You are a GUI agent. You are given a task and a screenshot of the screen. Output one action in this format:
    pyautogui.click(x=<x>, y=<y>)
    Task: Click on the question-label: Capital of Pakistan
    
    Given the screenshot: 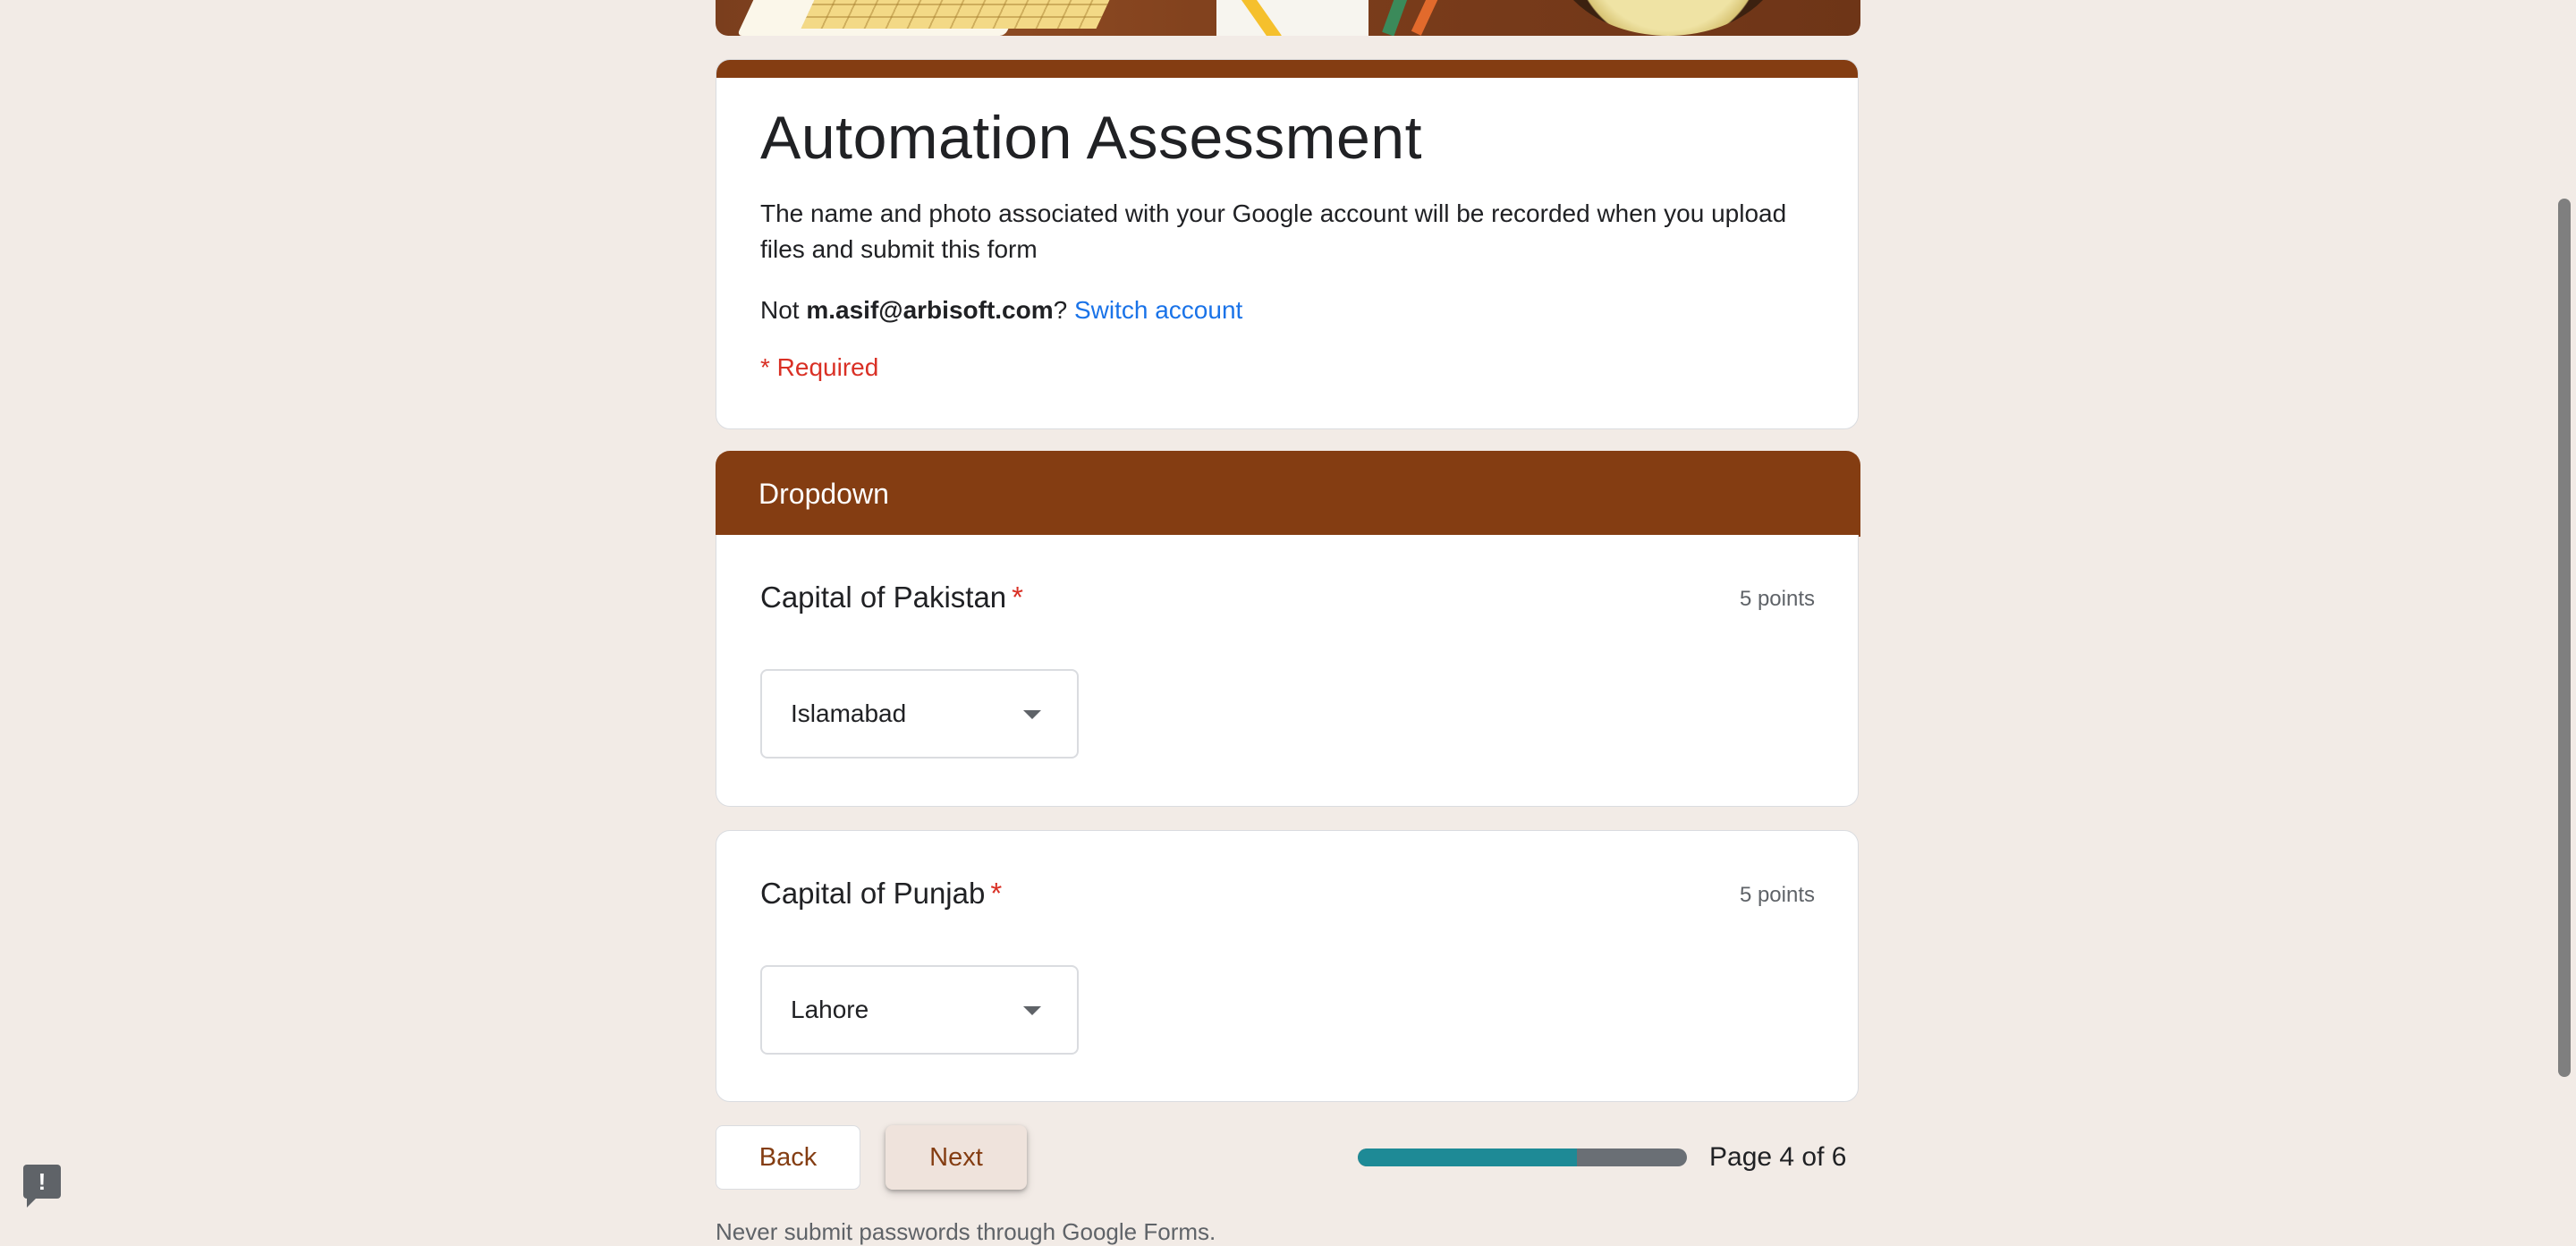 What is the action you would take?
    pyautogui.click(x=883, y=597)
    